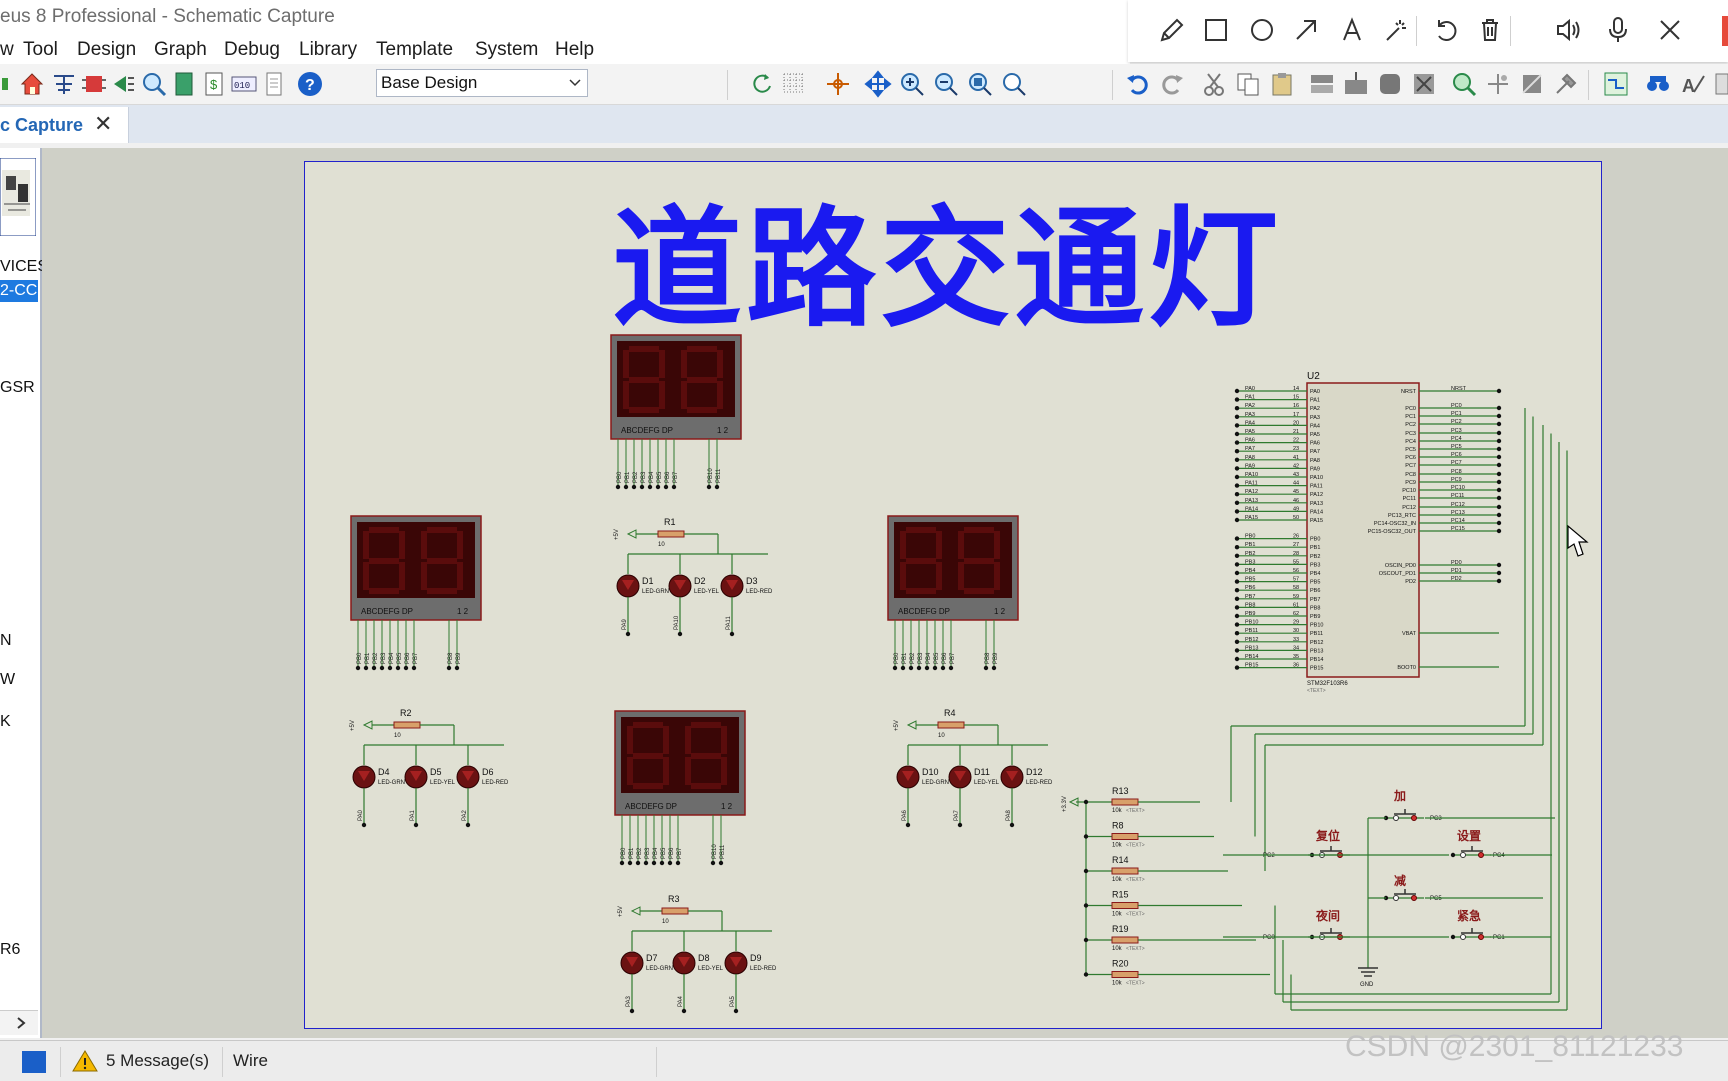 The width and height of the screenshot is (1728, 1081). Describe the element at coordinates (157, 1061) in the screenshot. I see `message-count: 5 Message(s)` at that location.